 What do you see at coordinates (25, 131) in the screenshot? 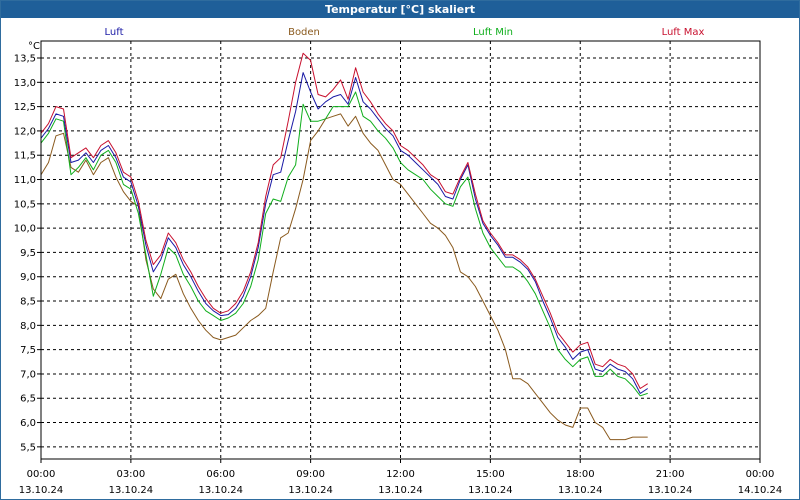
I see `y-tick-label: 12,0` at bounding box center [25, 131].